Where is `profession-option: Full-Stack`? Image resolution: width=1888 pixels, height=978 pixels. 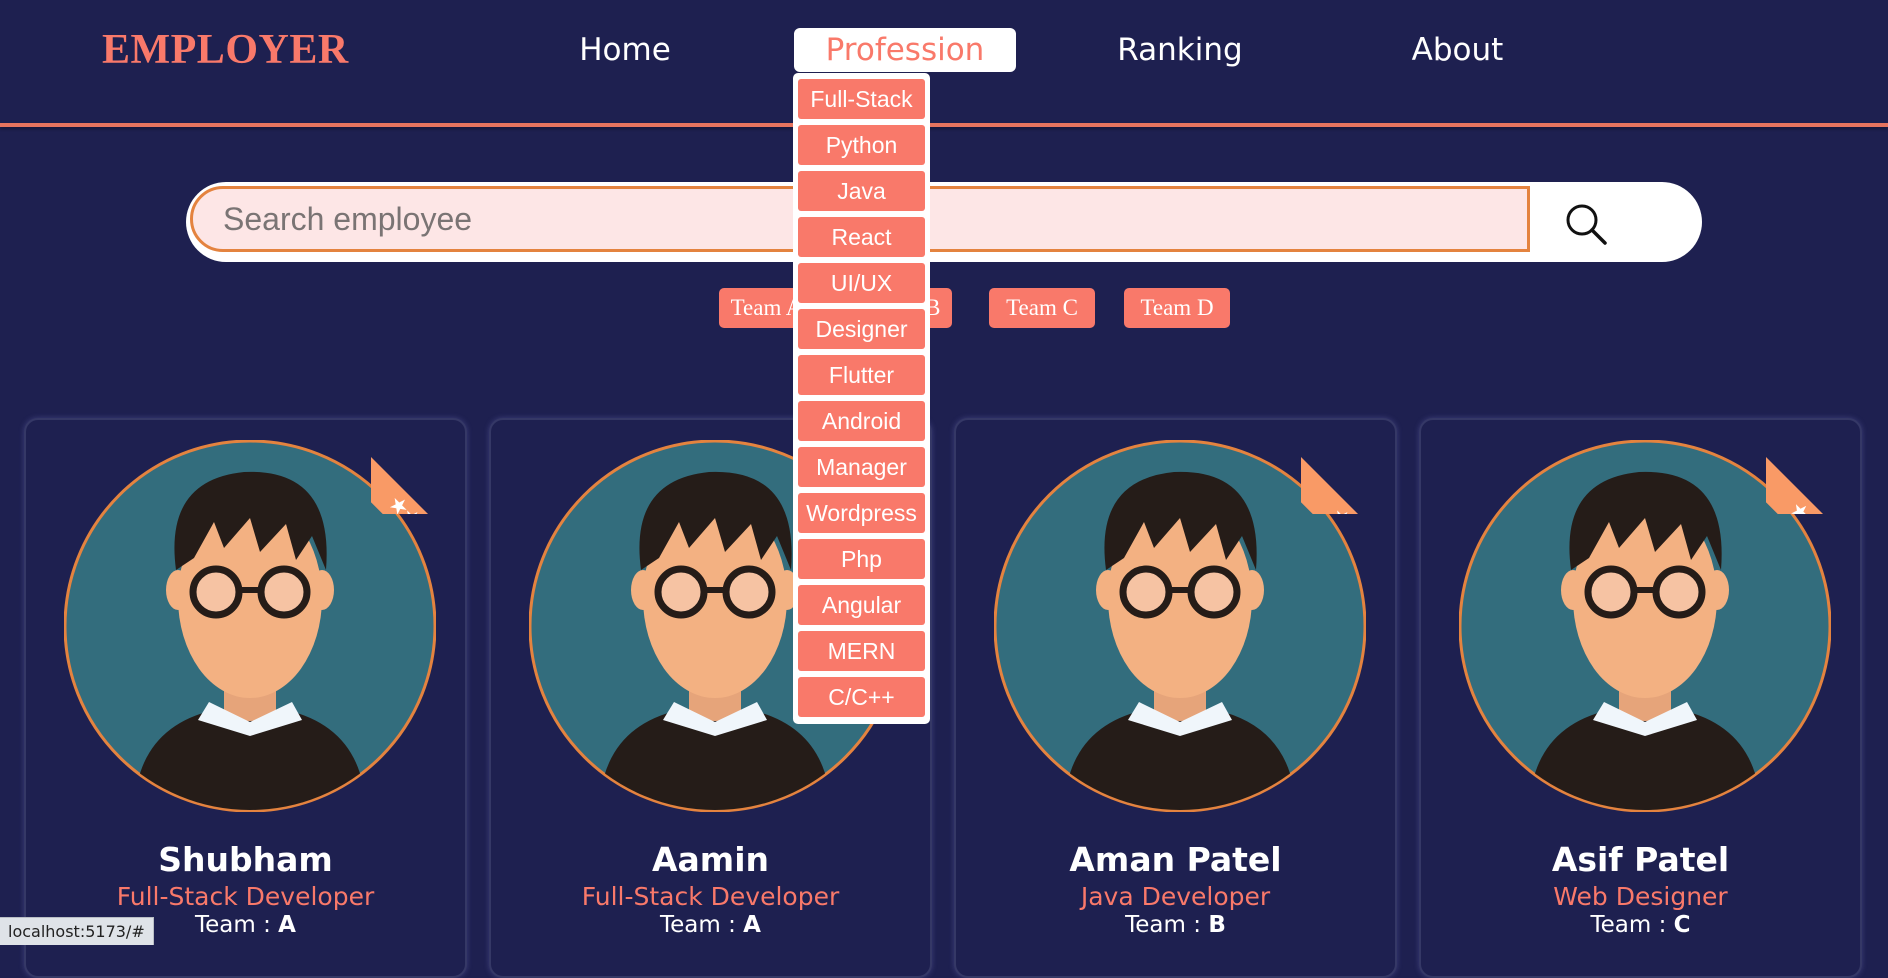 profession-option: Full-Stack is located at coordinates (861, 99).